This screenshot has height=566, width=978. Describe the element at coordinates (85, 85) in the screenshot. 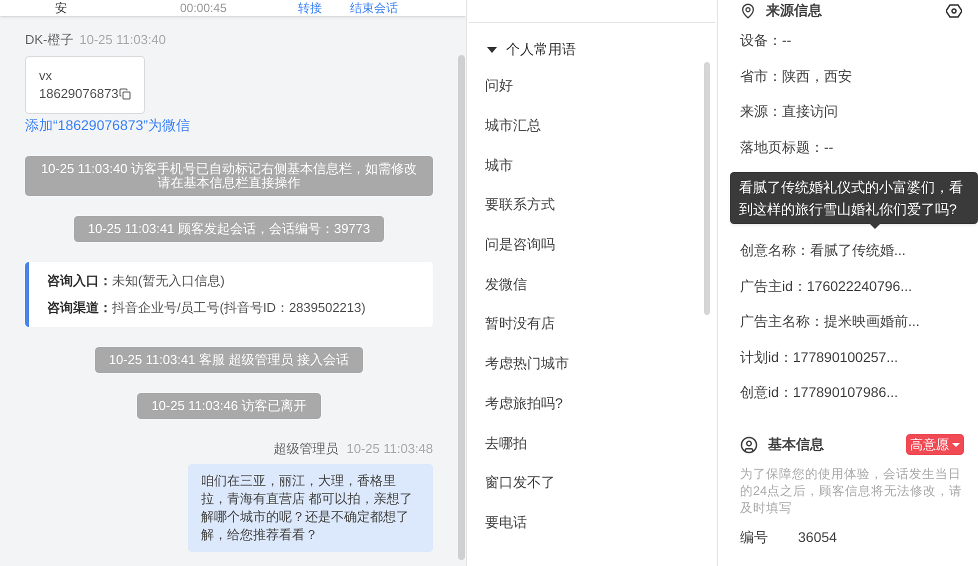

I see `message-bubble: vx 18629076873` at that location.